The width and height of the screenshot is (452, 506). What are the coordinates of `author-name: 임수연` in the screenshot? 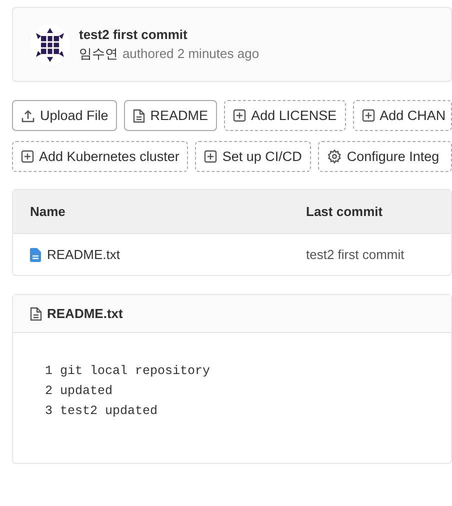 It's located at (98, 53).